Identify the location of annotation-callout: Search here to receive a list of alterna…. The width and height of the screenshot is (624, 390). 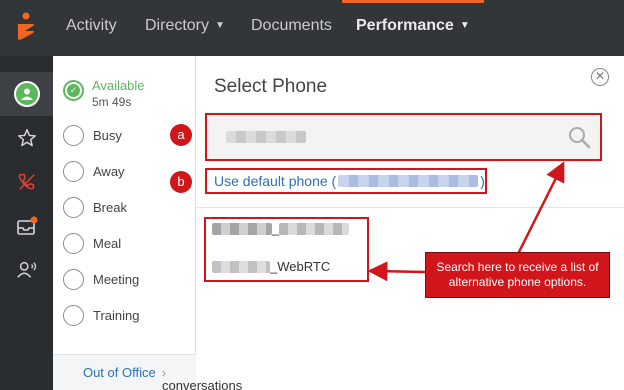
(517, 275).